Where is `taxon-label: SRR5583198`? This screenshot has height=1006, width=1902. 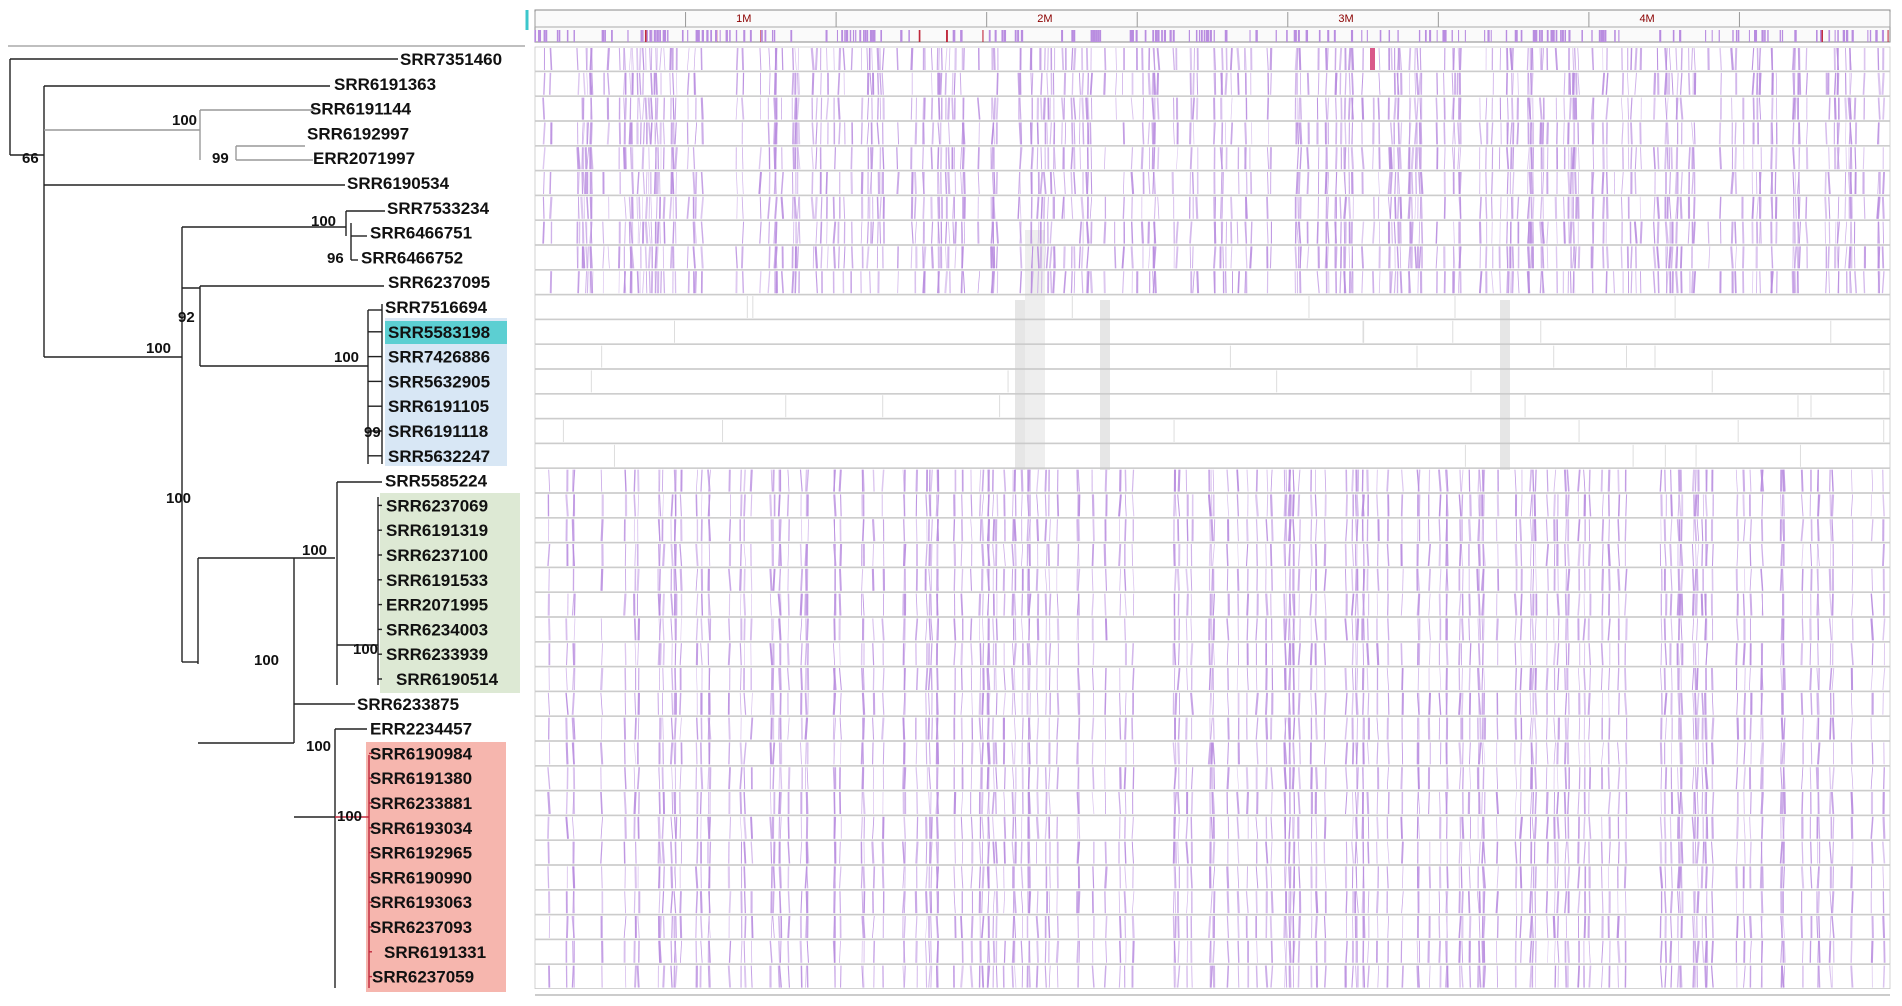 taxon-label: SRR5583198 is located at coordinates (439, 332).